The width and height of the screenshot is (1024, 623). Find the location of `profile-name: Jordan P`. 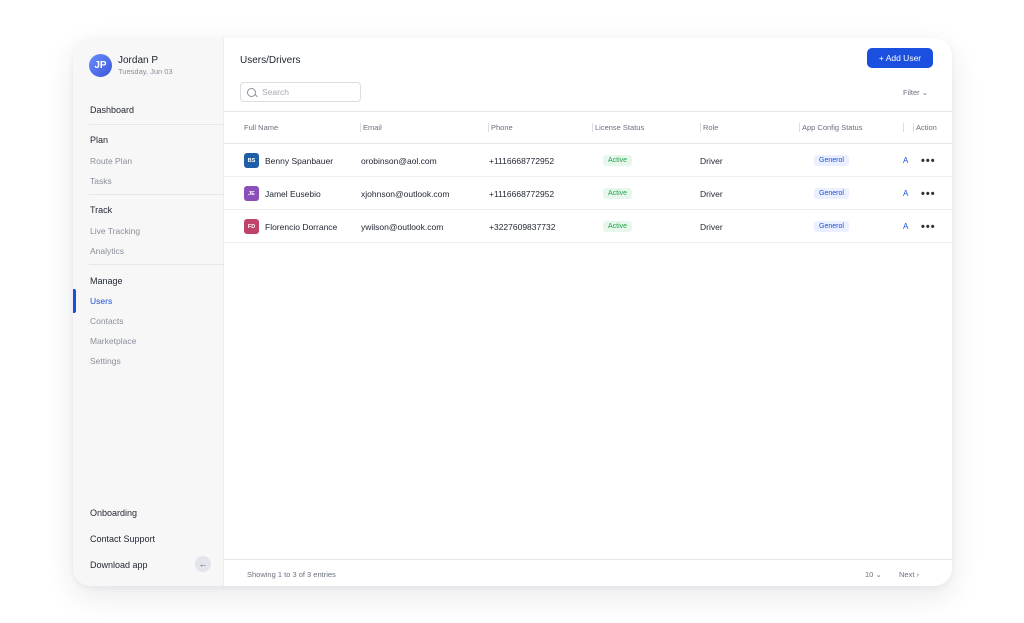

profile-name: Jordan P is located at coordinates (138, 60).